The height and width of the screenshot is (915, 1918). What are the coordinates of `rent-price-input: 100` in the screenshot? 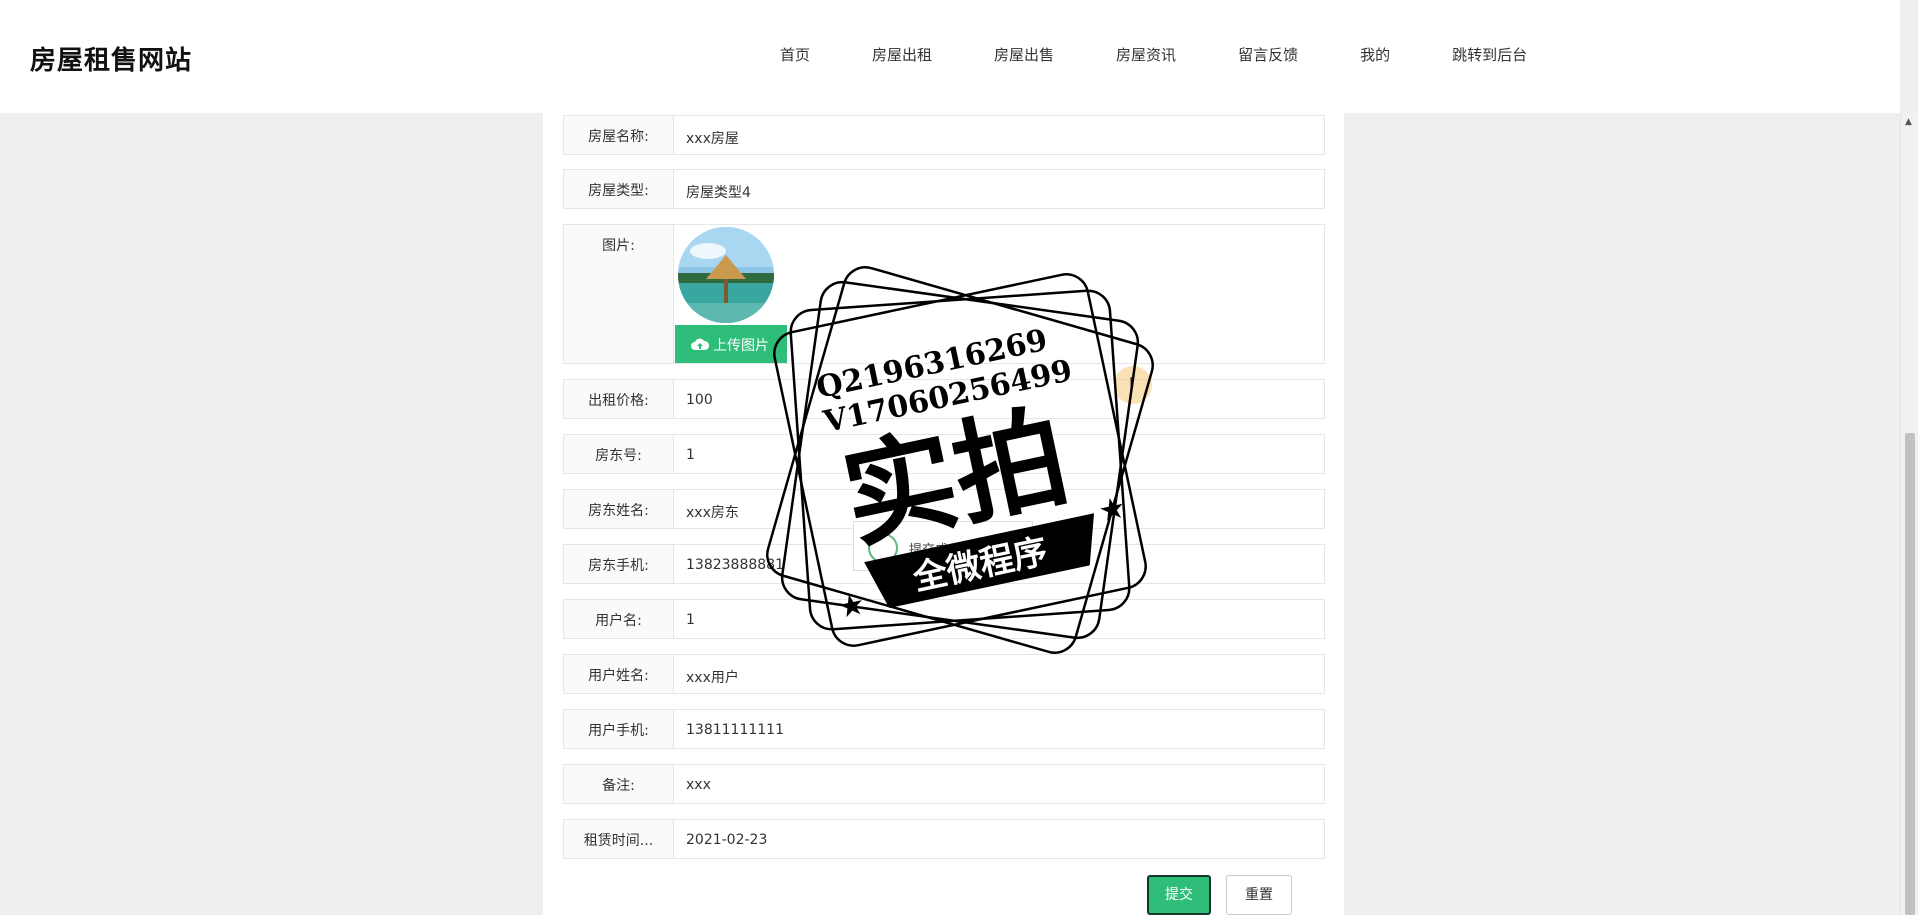 It's located at (999, 399).